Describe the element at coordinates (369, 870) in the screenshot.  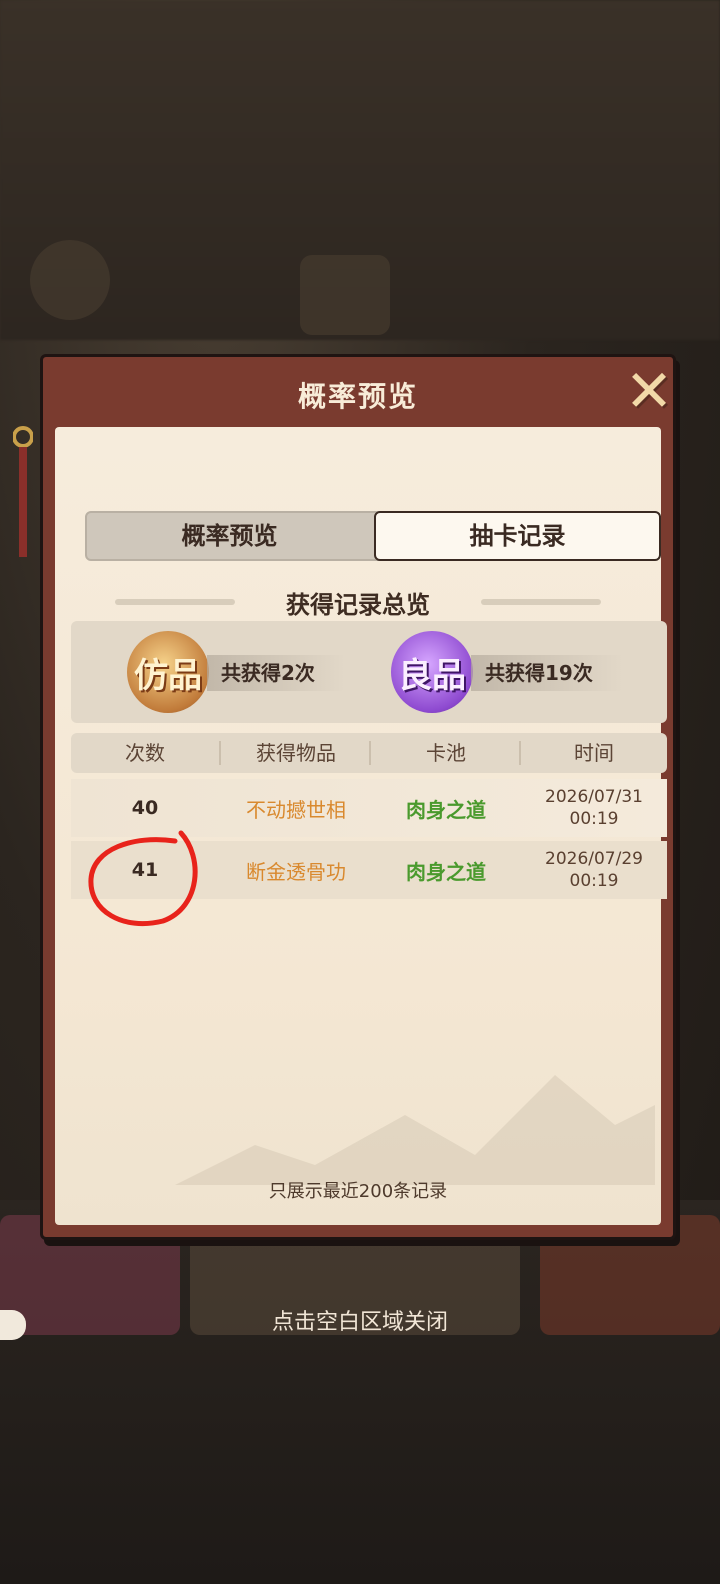
I see `table-row: 41 断金透骨功 肉身之道 2026/07/29 00:19` at that location.